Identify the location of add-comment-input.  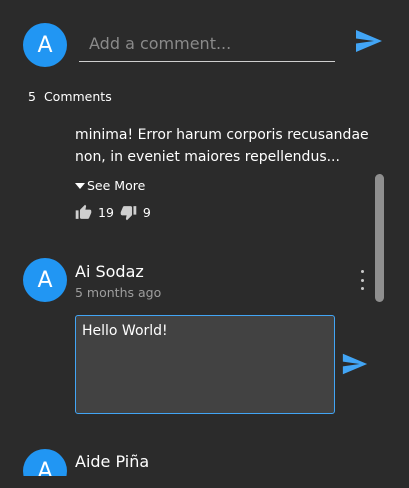
(207, 44).